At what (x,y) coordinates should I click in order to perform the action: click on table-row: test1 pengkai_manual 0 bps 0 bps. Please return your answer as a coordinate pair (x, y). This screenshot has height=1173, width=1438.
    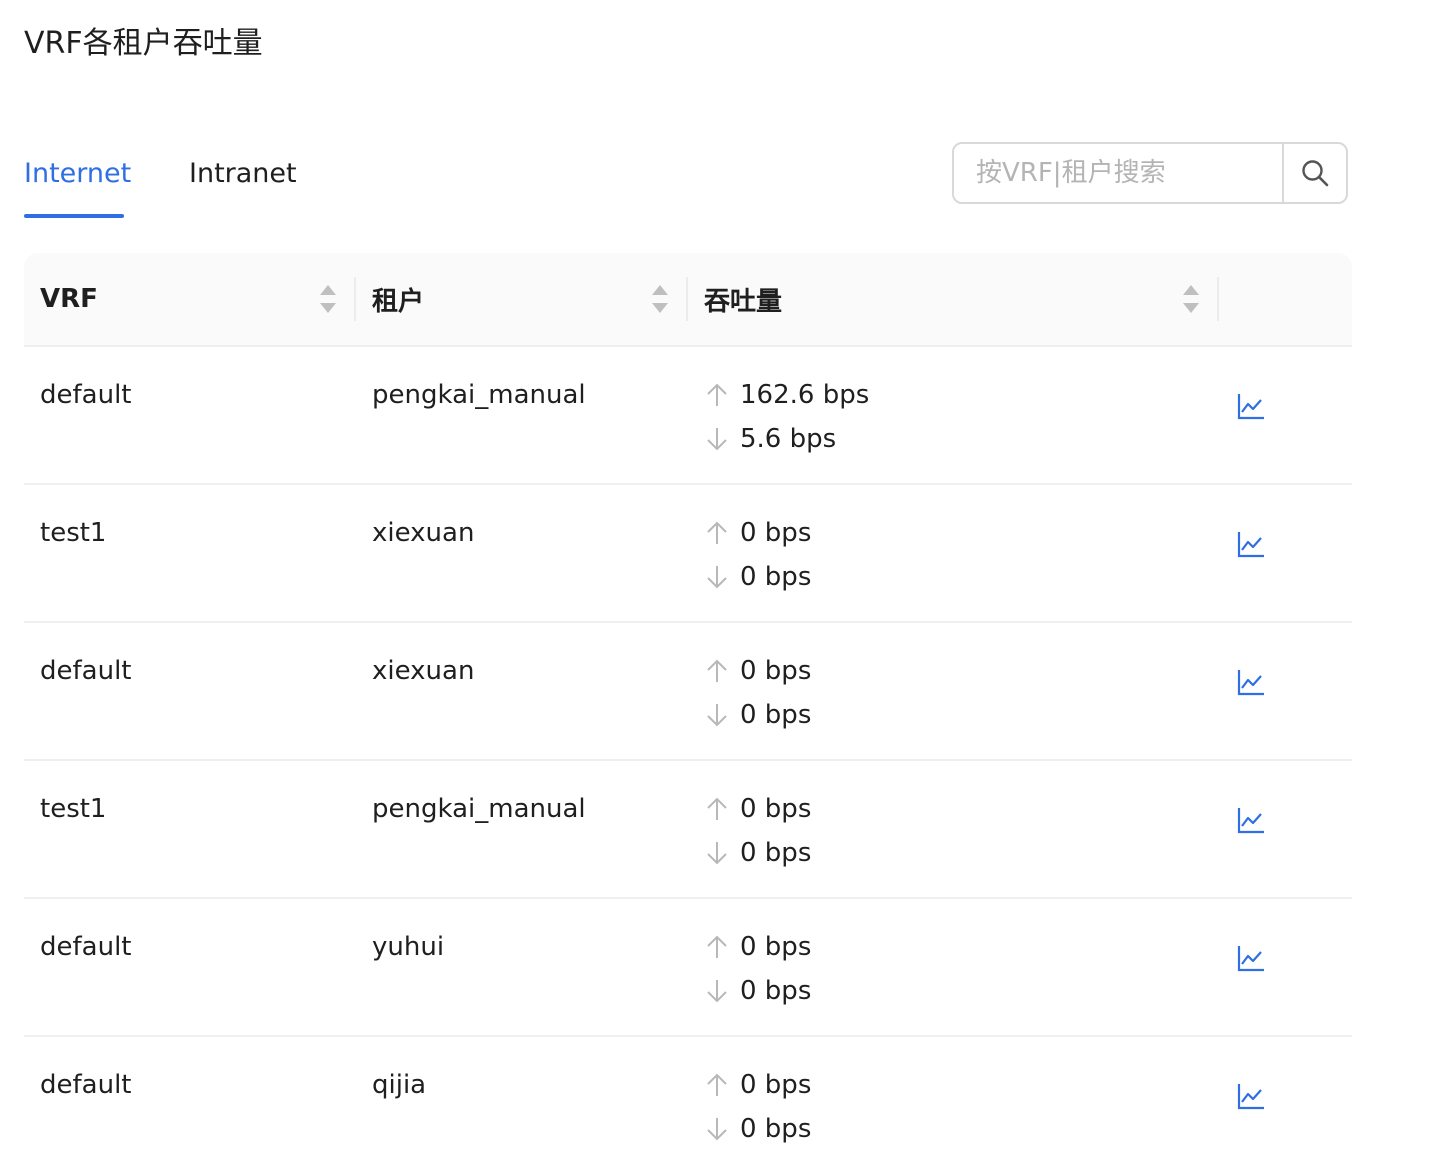
    Looking at the image, I should click on (688, 830).